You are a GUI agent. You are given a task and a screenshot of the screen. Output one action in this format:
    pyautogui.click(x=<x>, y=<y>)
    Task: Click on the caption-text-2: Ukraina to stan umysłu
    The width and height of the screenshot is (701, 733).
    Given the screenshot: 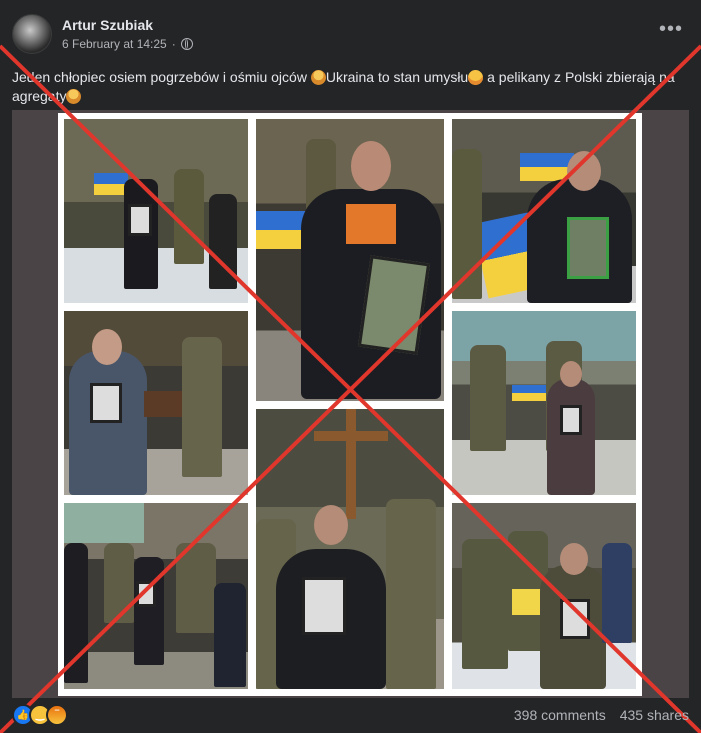 What is the action you would take?
    pyautogui.click(x=397, y=77)
    